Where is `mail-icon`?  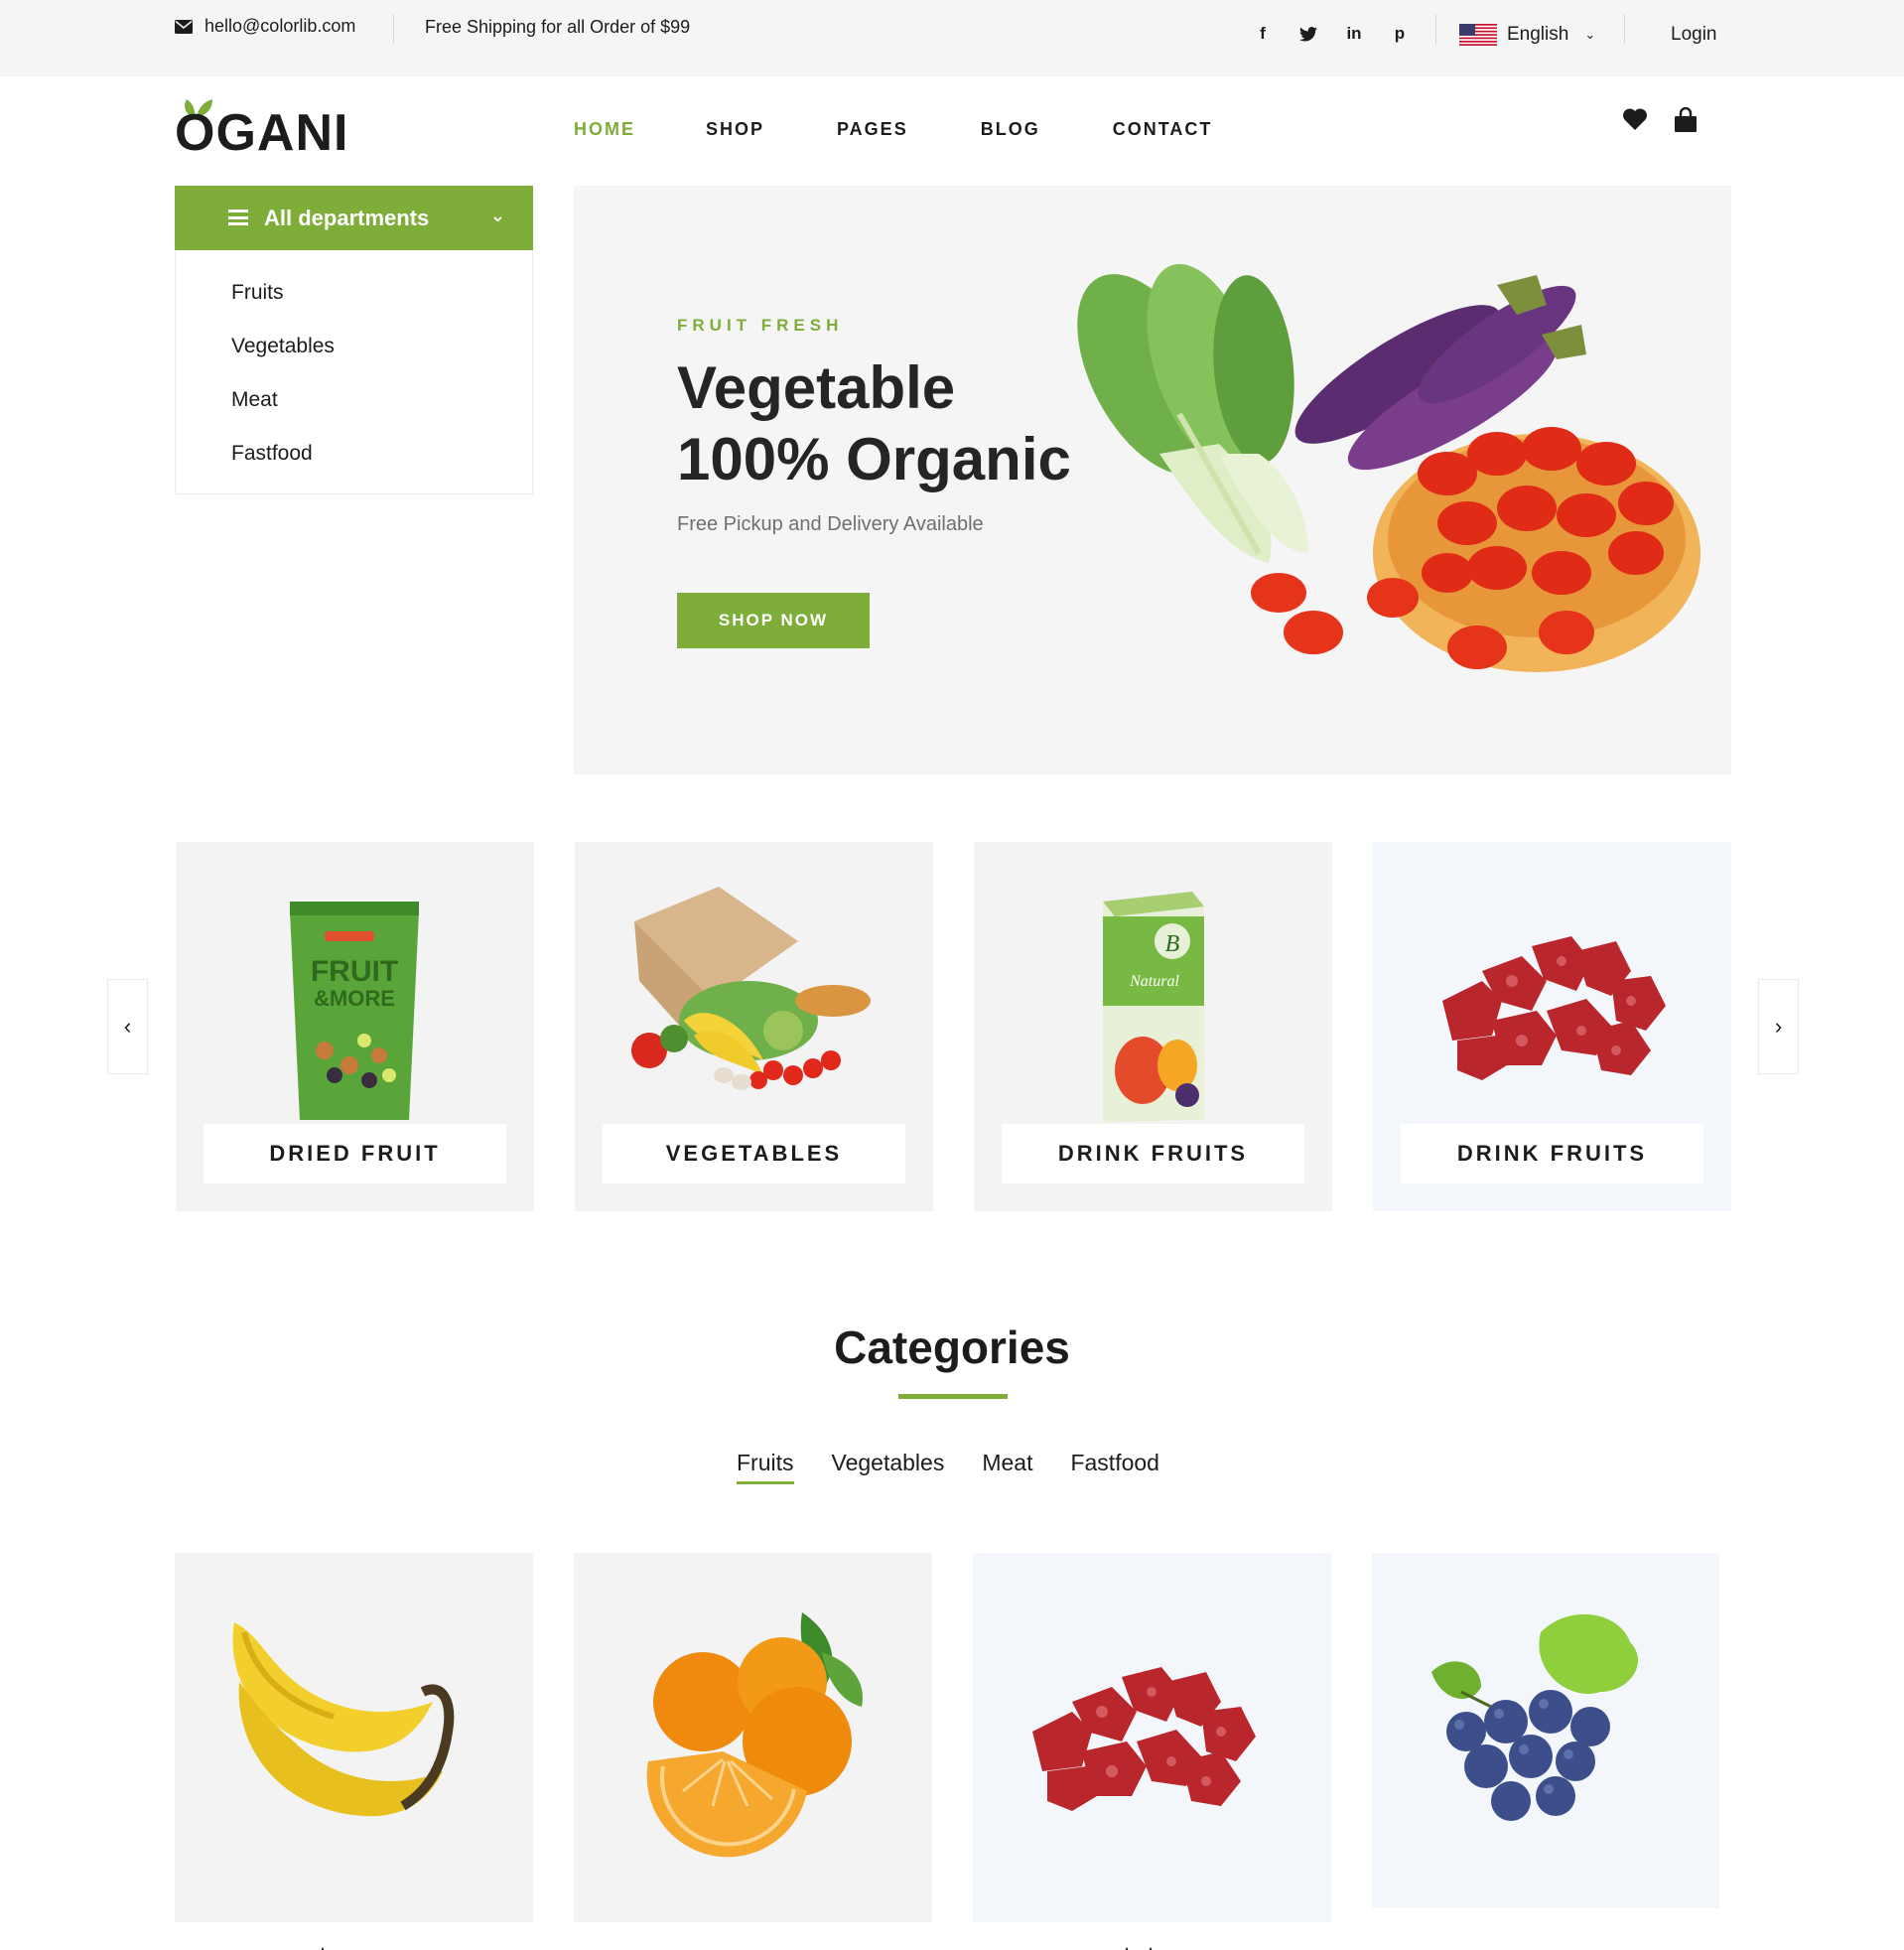
mail-icon is located at coordinates (184, 27).